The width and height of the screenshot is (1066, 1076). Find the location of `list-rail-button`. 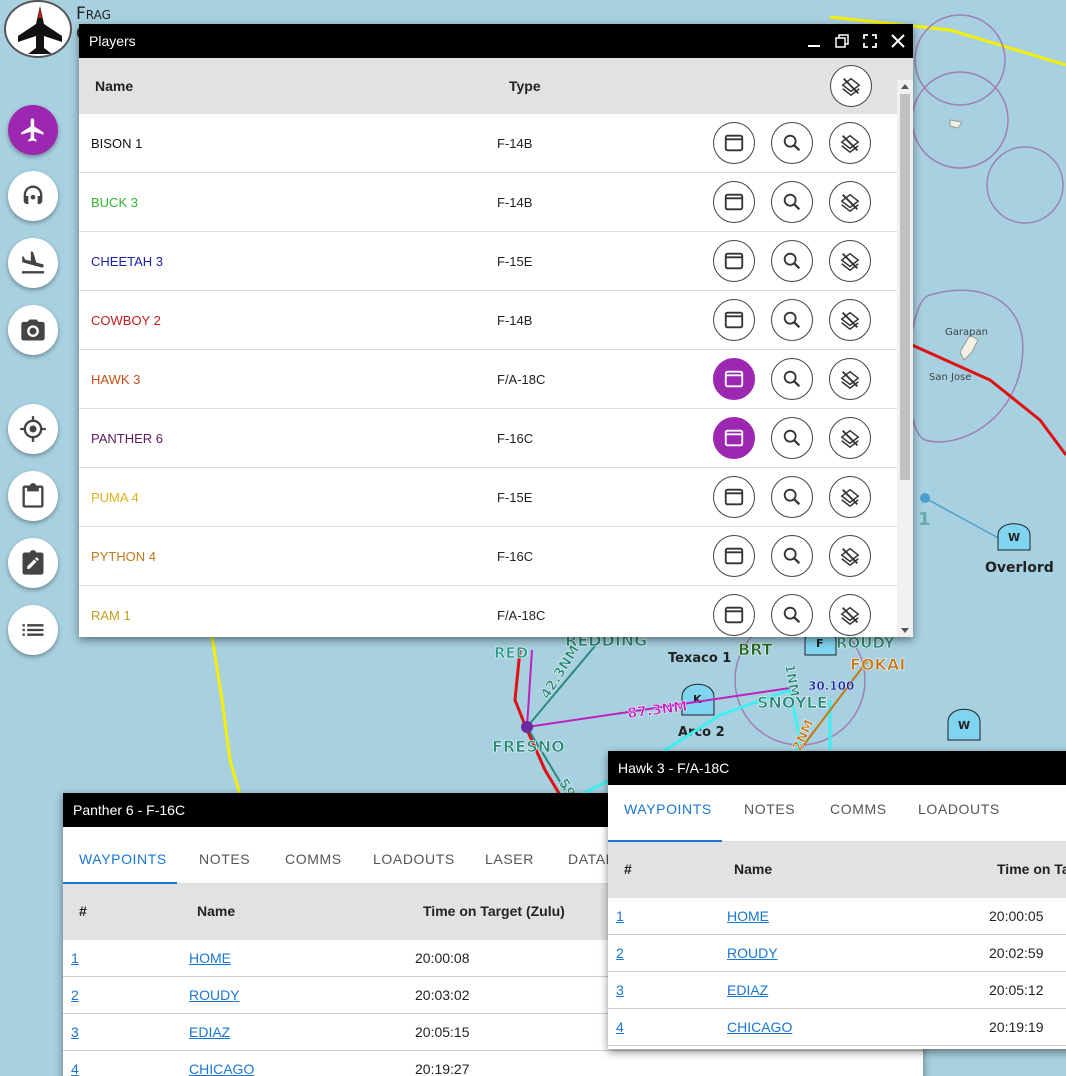

list-rail-button is located at coordinates (33, 630).